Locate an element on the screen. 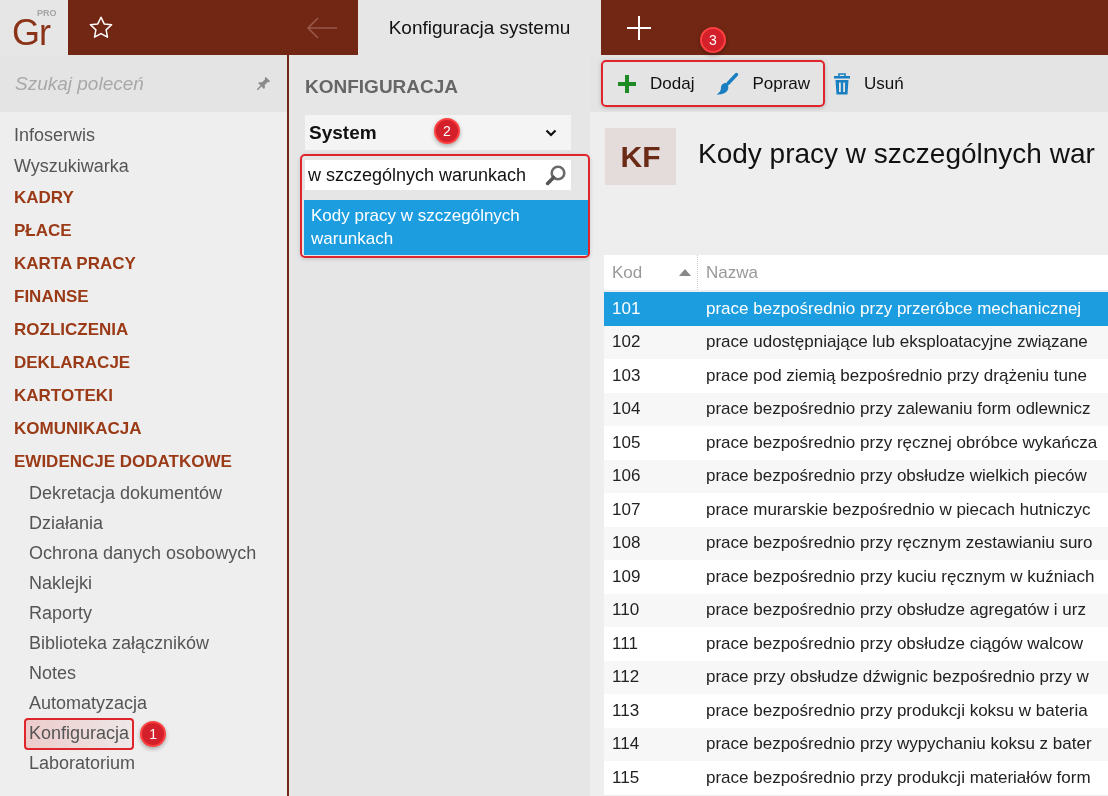 Image resolution: width=1108 pixels, height=796 pixels. table-cell-text: prace bezpośrednio przy przeróbce mechanicznej is located at coordinates (893, 308).